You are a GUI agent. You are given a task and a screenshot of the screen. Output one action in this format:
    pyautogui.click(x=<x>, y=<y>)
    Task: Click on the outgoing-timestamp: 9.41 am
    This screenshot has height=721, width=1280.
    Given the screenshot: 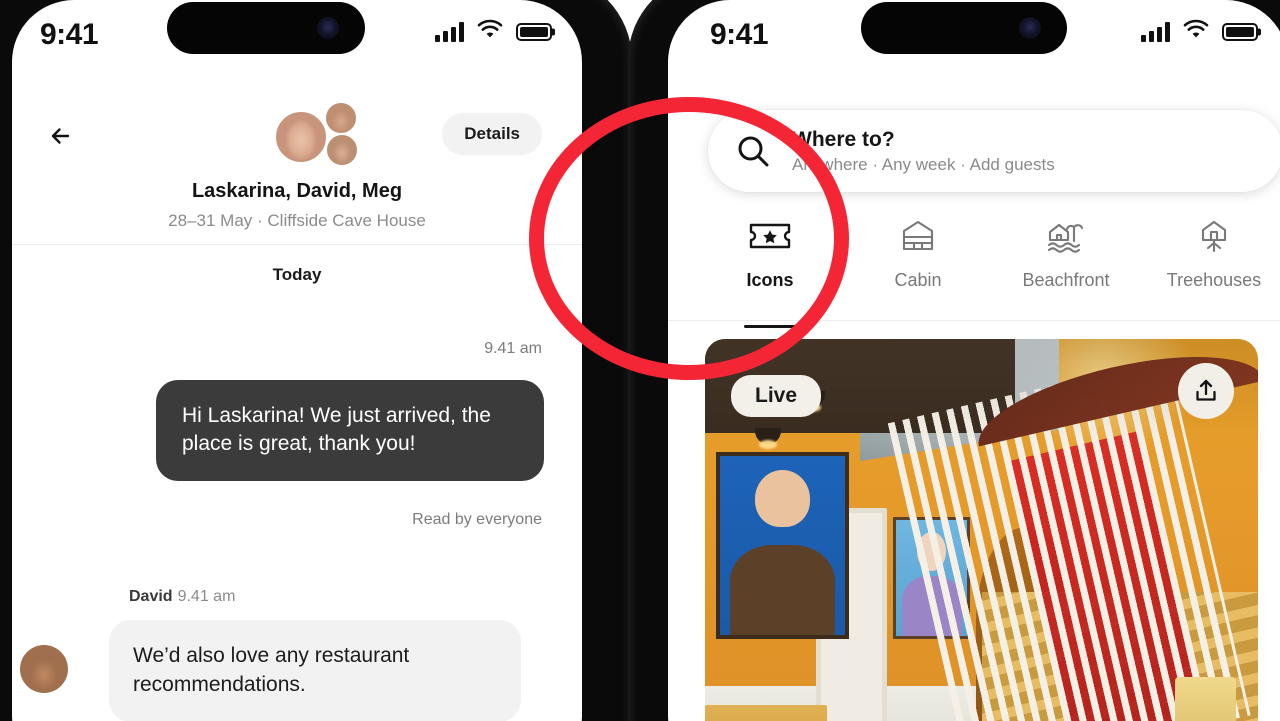 What is the action you would take?
    pyautogui.click(x=513, y=348)
    